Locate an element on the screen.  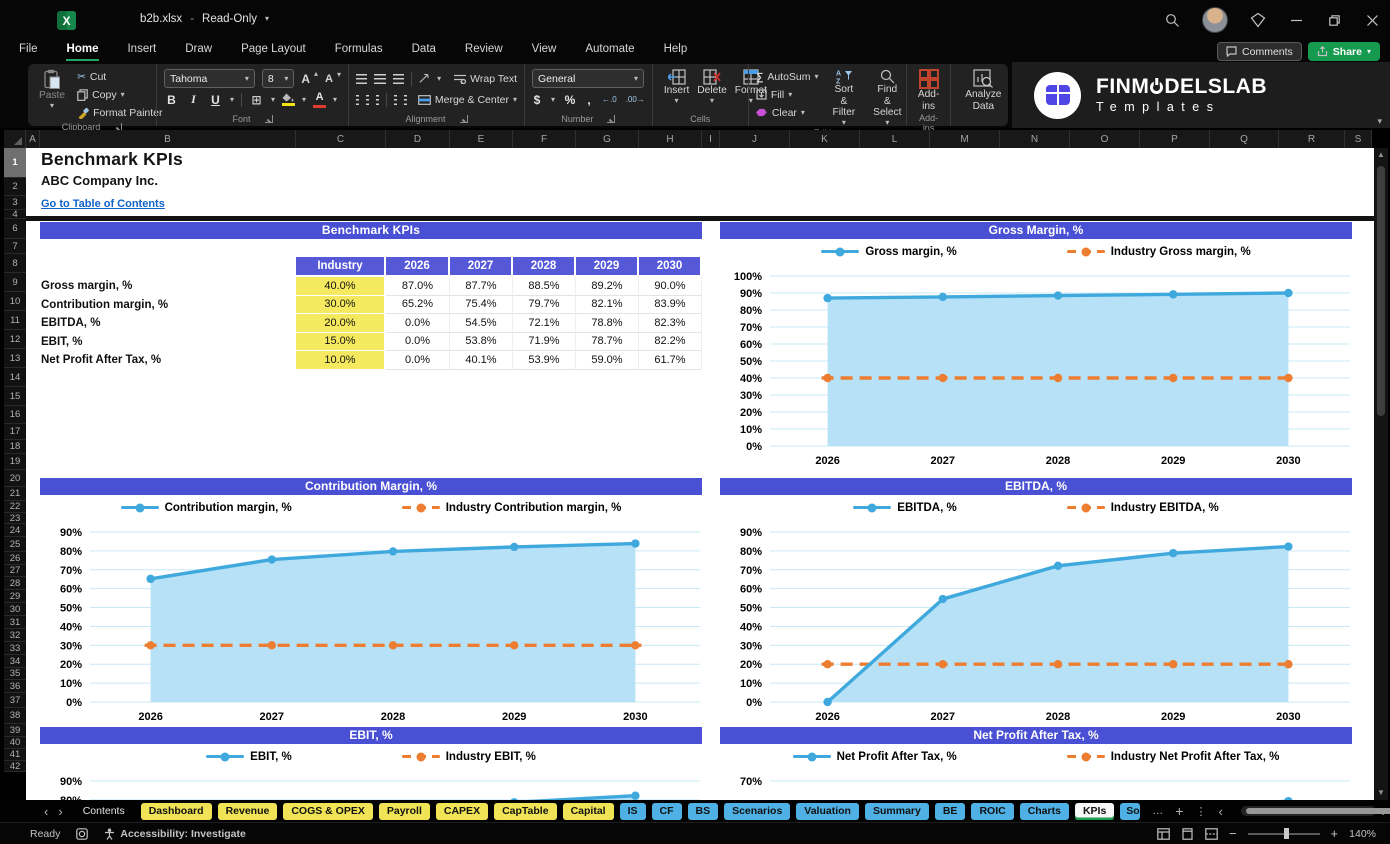
menu-tab-file: File is located at coordinates (28, 49).